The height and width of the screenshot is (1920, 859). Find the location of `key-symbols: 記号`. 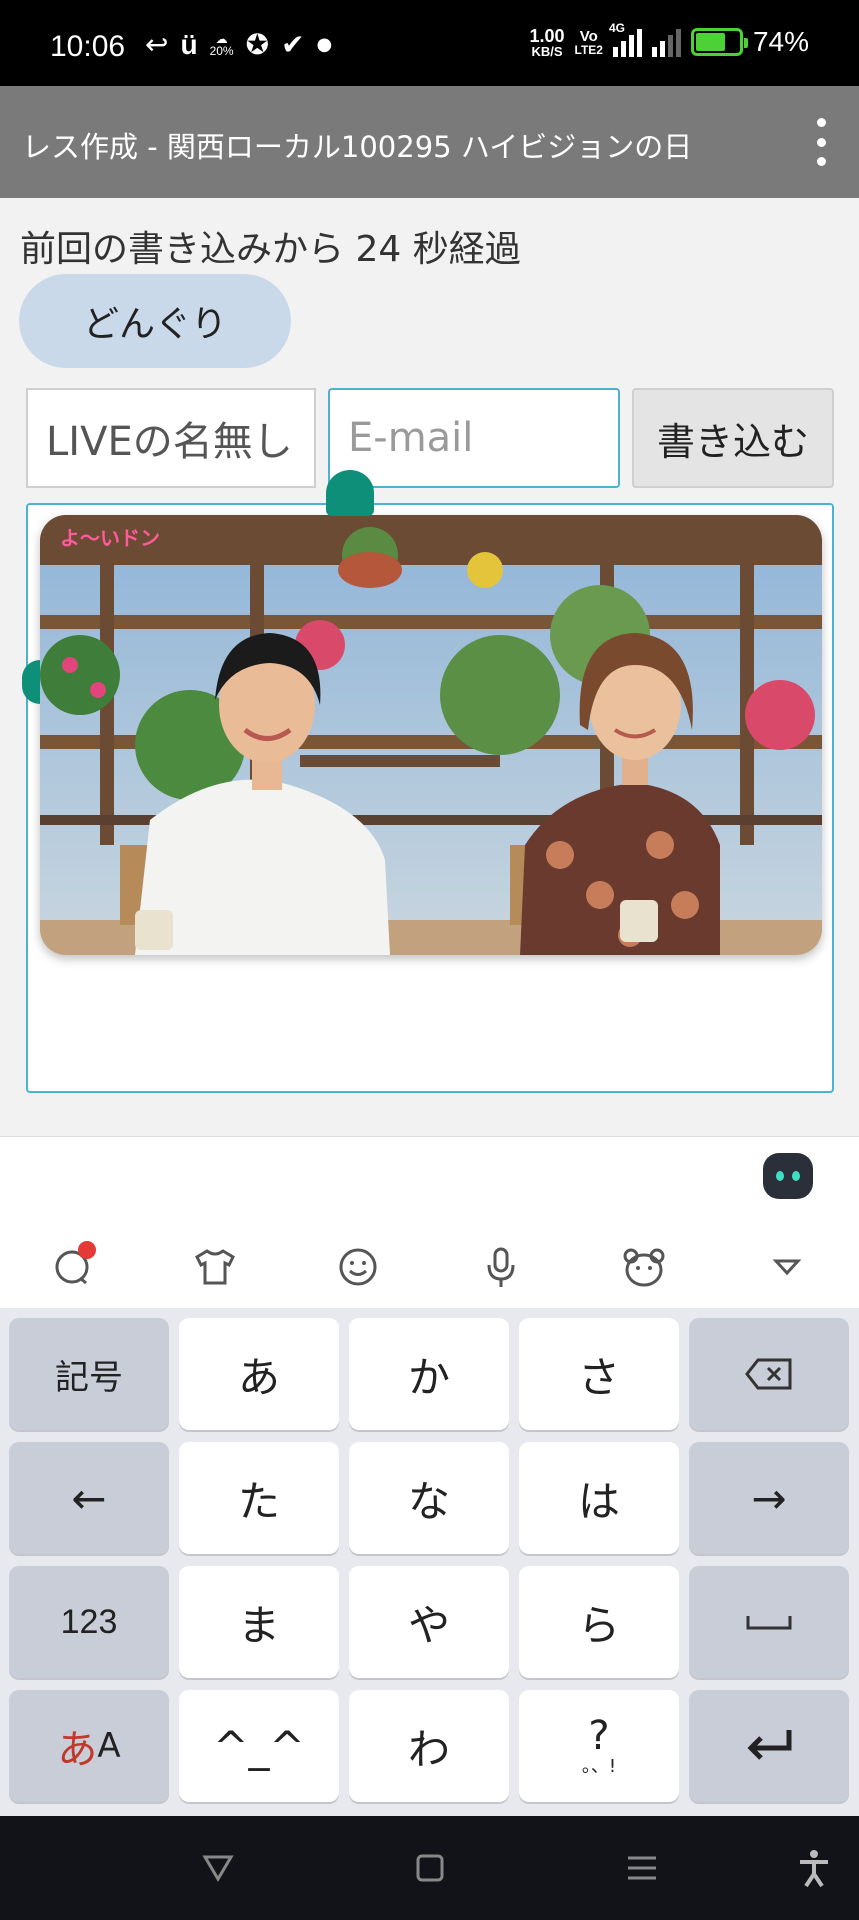

key-symbols: 記号 is located at coordinates (89, 1374).